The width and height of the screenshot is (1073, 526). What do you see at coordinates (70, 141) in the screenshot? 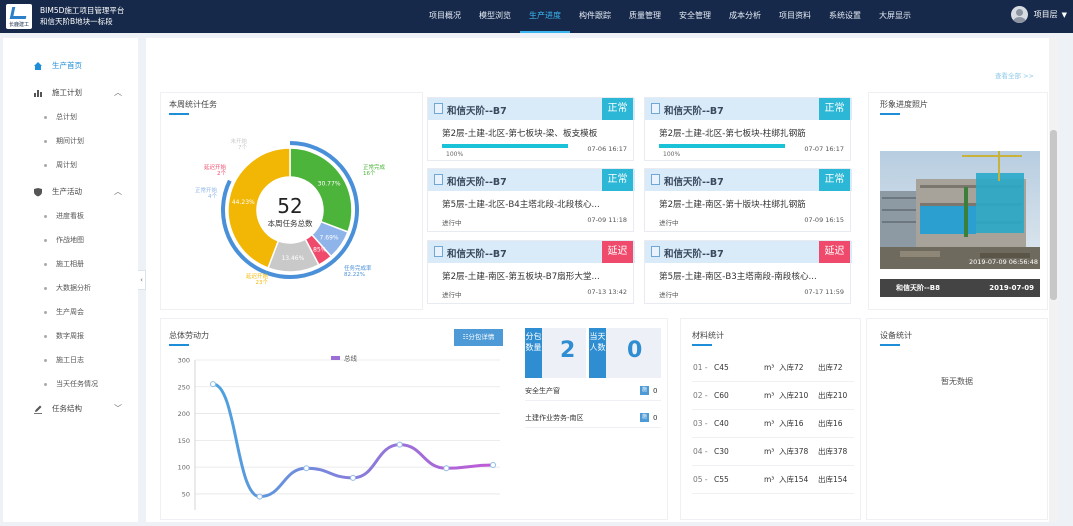
I see `sidebar-subitem-period-plan: 期间计划` at bounding box center [70, 141].